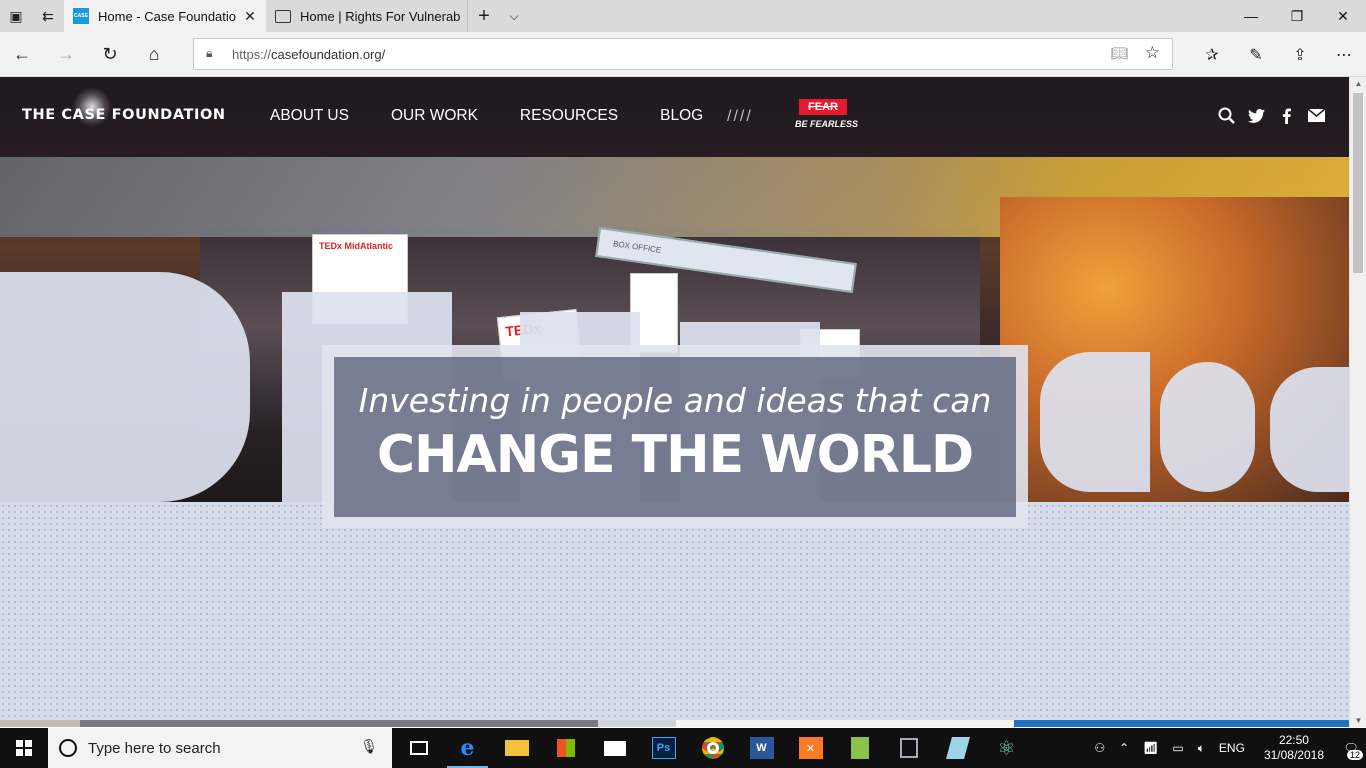 This screenshot has width=1366, height=768. I want to click on be-fearless-label: BE FEARLESS, so click(827, 124).